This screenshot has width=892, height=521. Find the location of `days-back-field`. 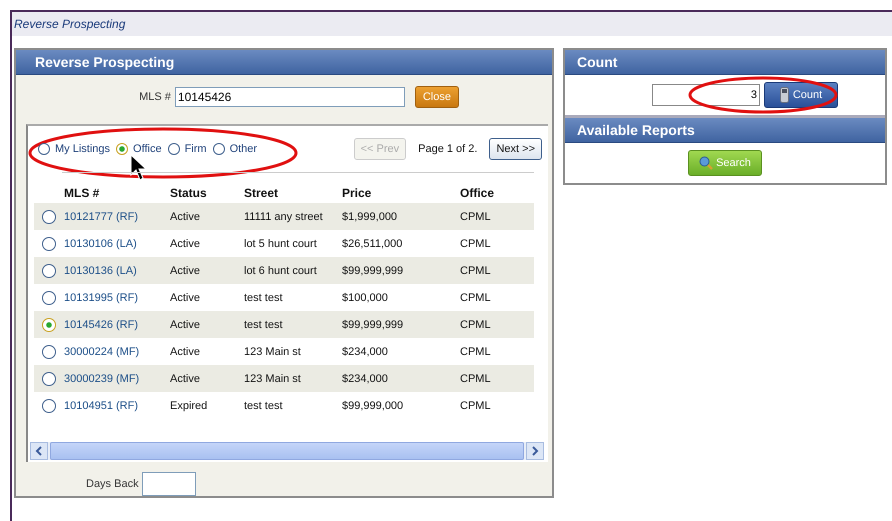

days-back-field is located at coordinates (169, 484).